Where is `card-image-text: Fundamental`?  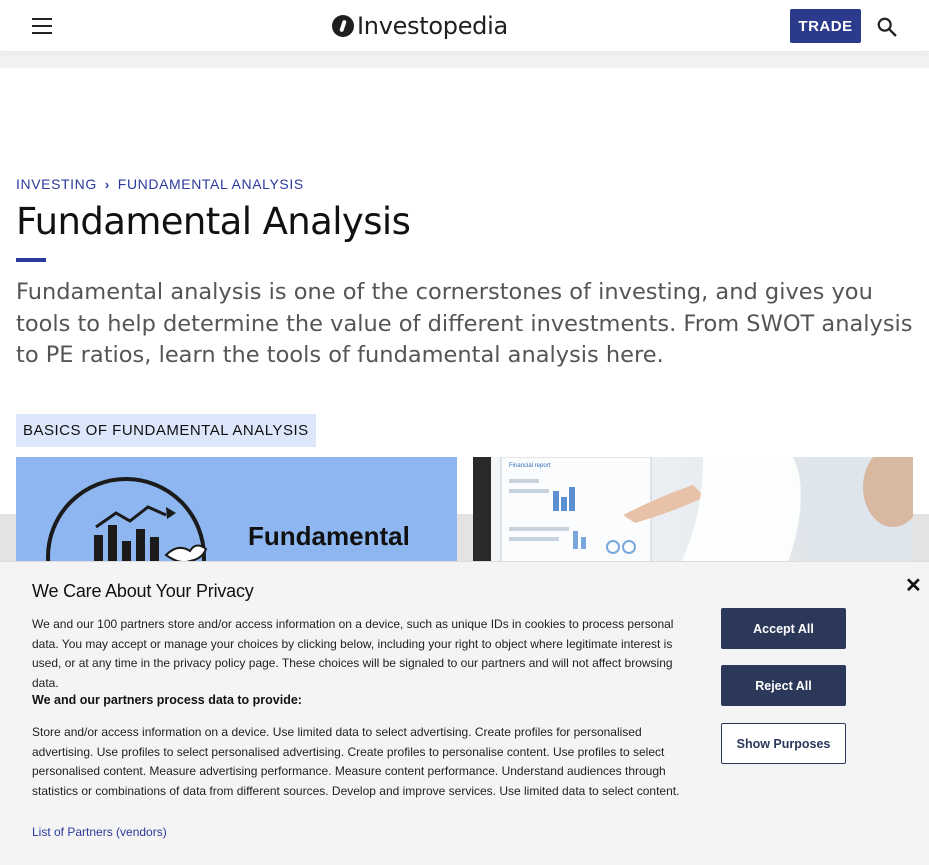 card-image-text: Fundamental is located at coordinates (329, 536).